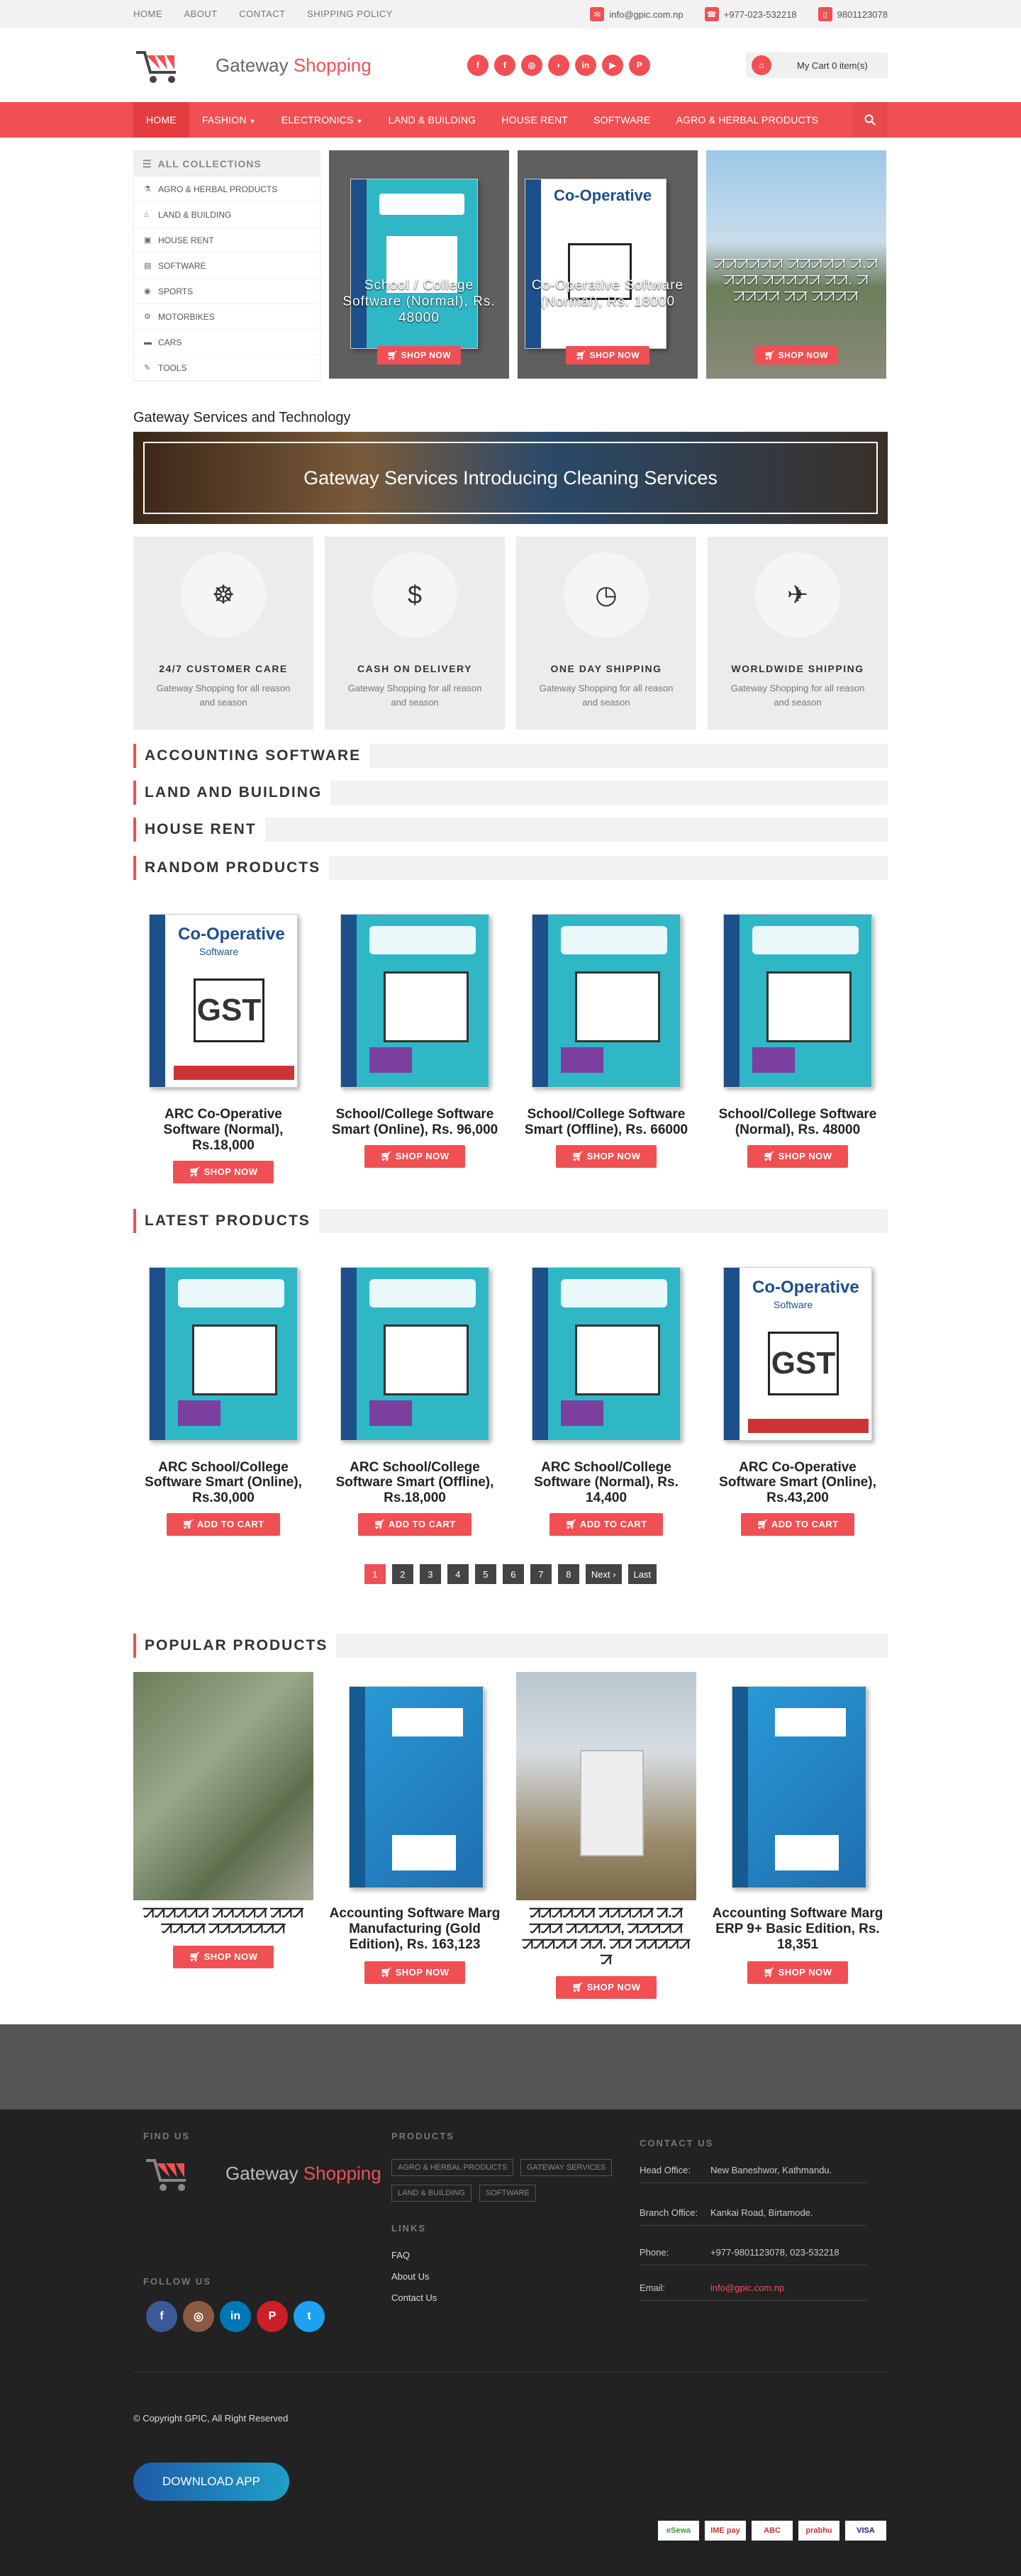 The image size is (1021, 2576). I want to click on page-next: Next ›, so click(603, 1574).